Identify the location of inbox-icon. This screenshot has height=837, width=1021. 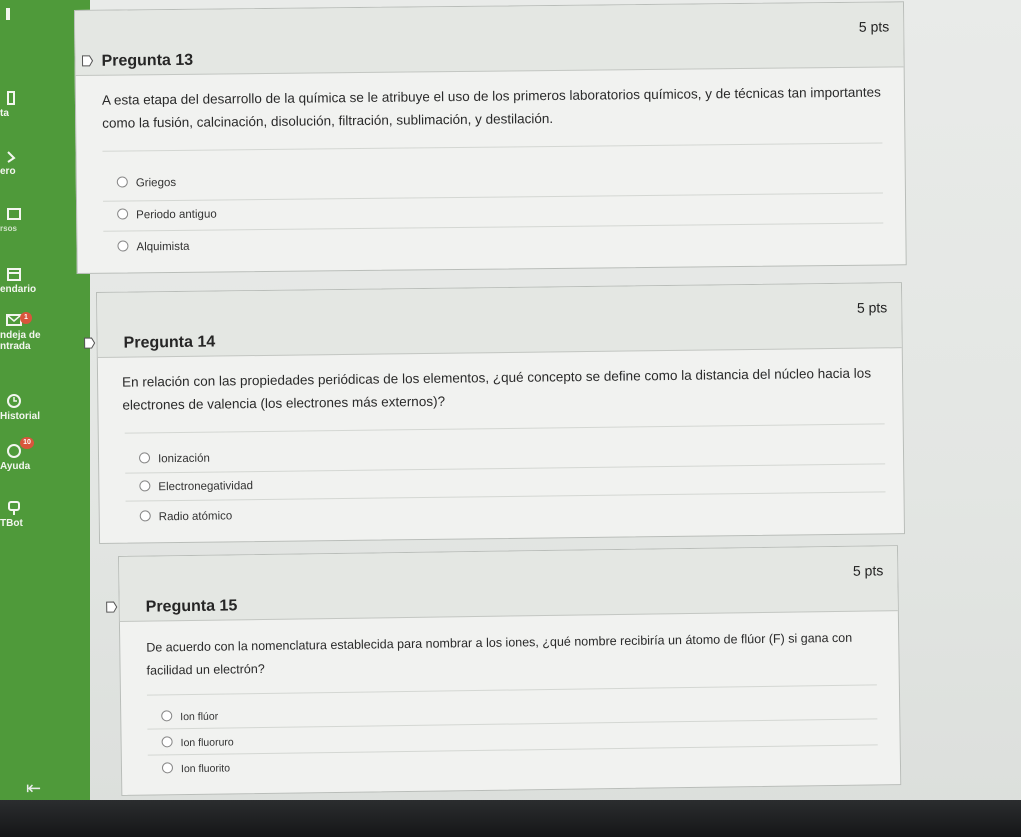
(11, 157).